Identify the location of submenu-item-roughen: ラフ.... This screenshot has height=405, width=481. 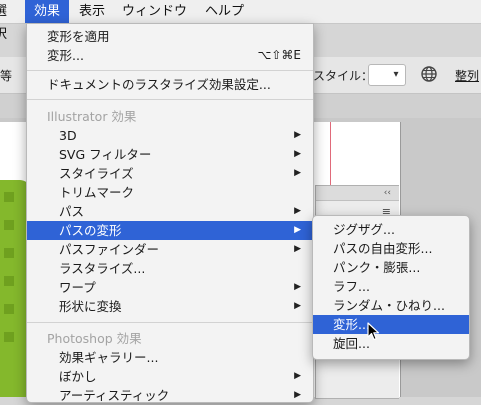
(391, 286).